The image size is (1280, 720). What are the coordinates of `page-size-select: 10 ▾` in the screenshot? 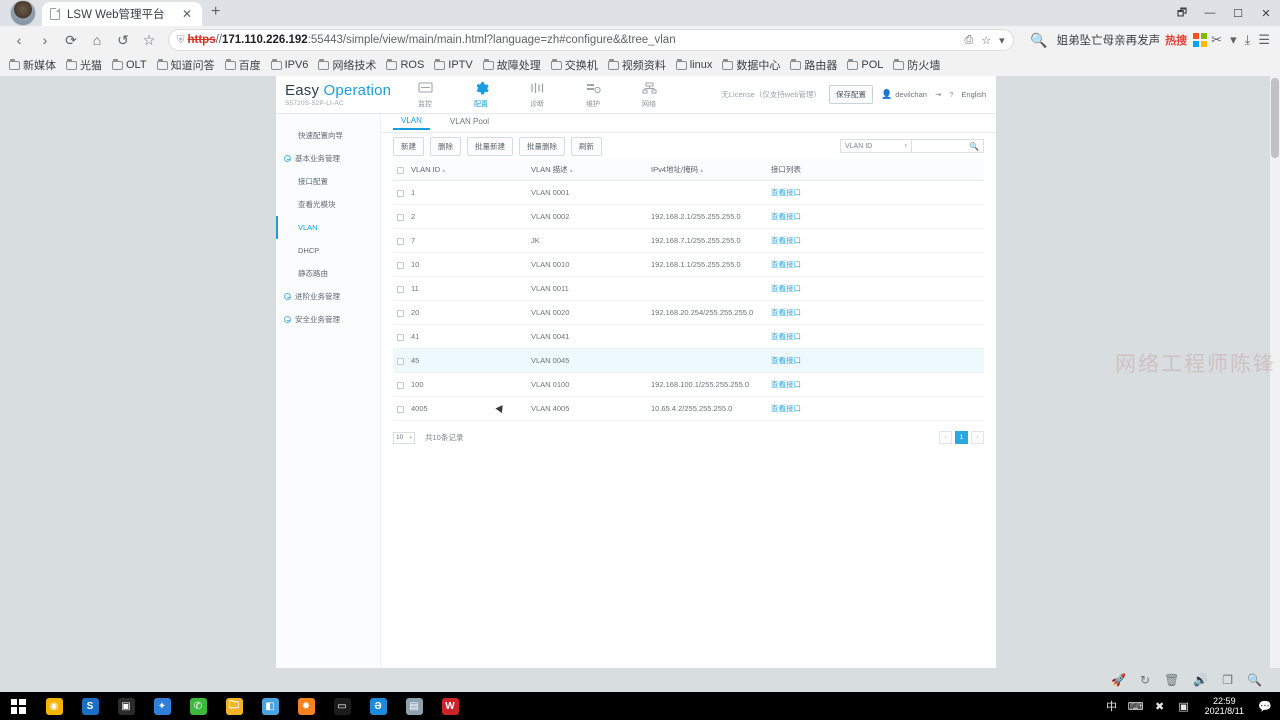 It's located at (404, 437).